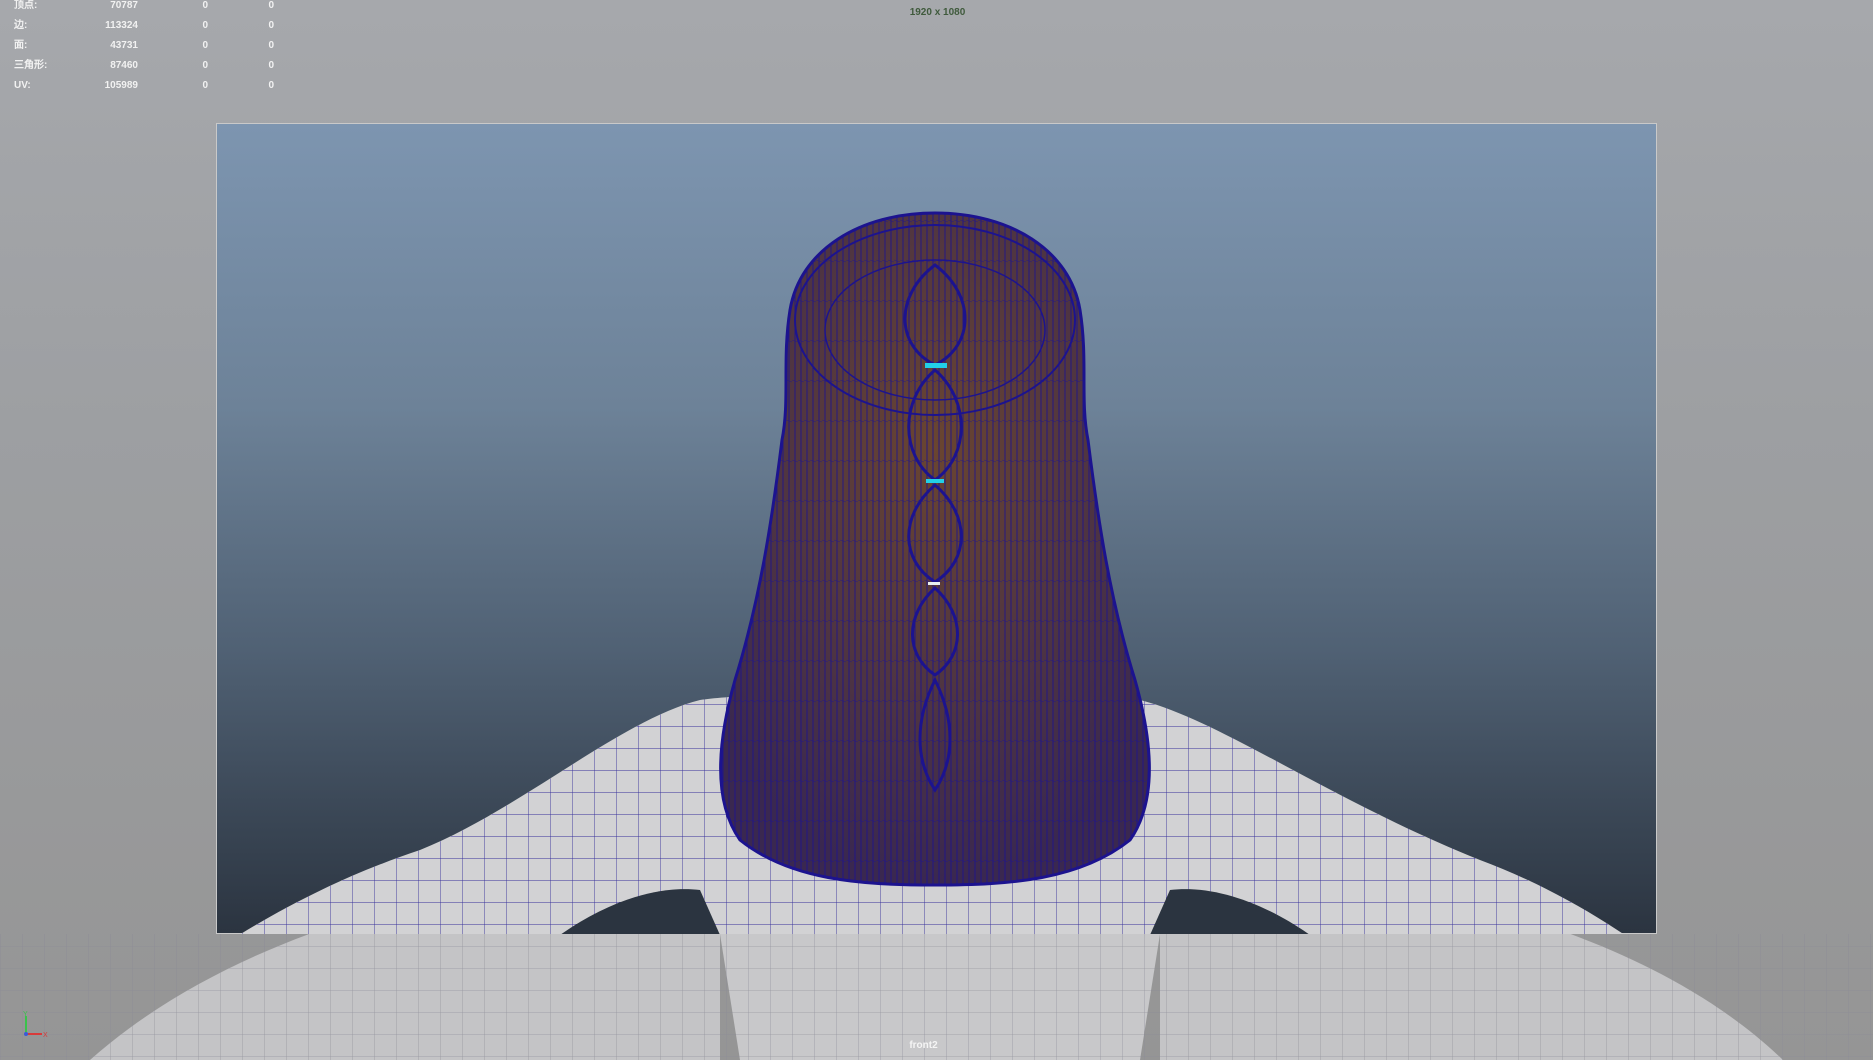  What do you see at coordinates (45, 1035) in the screenshot?
I see `axis-x-label: X` at bounding box center [45, 1035].